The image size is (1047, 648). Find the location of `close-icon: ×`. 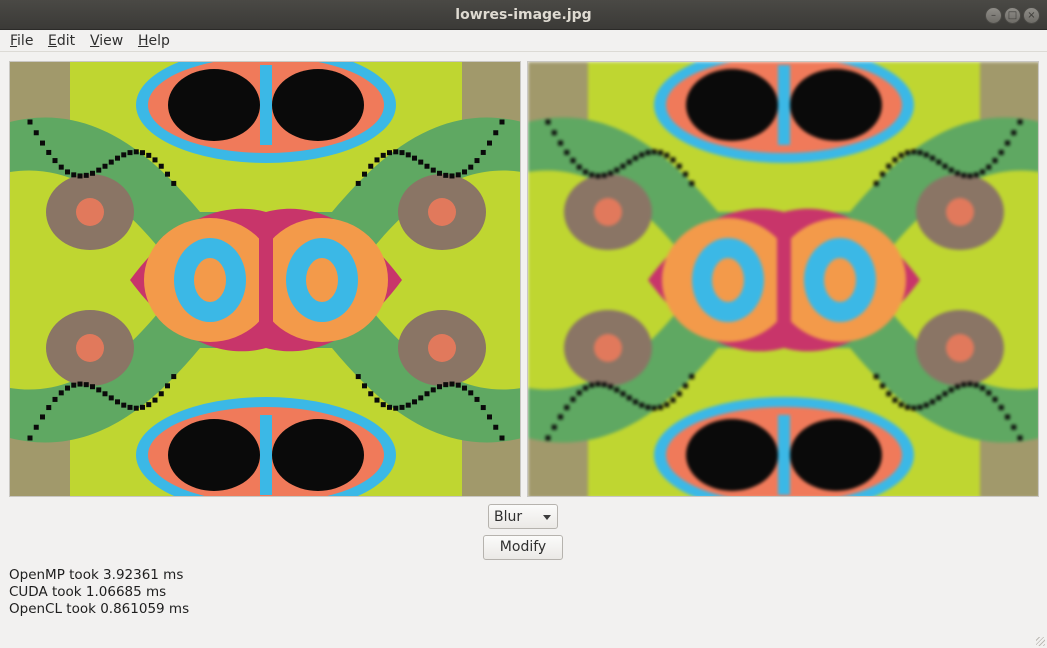

close-icon: × is located at coordinates (1031, 15).